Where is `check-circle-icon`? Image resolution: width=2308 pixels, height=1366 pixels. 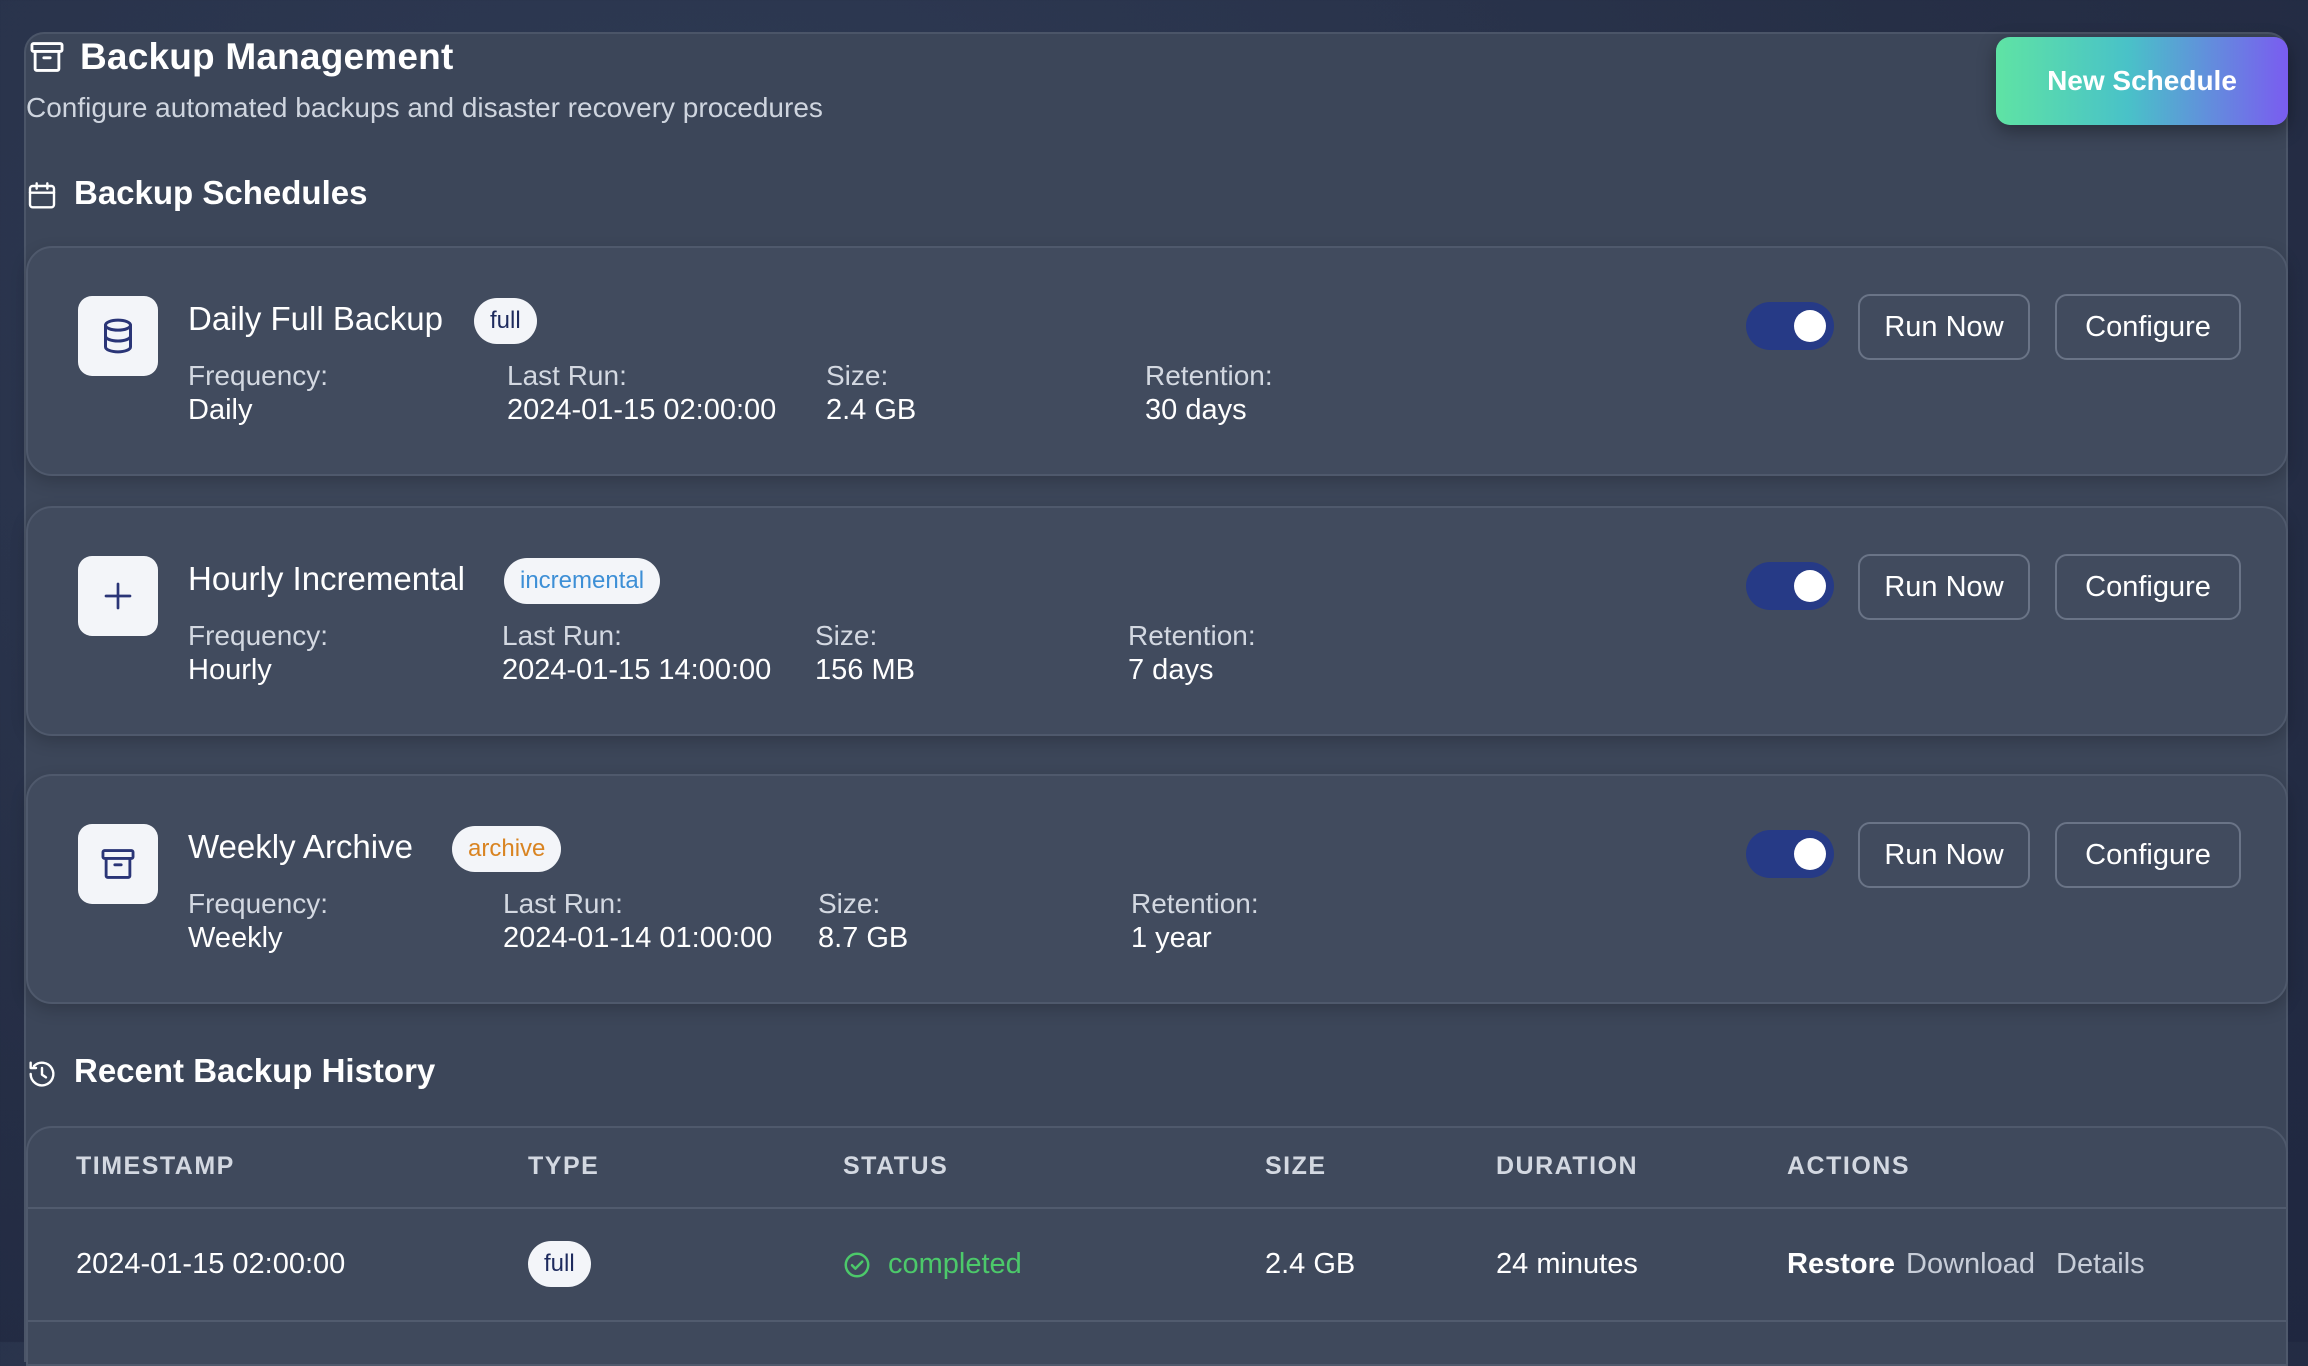 check-circle-icon is located at coordinates (857, 1265).